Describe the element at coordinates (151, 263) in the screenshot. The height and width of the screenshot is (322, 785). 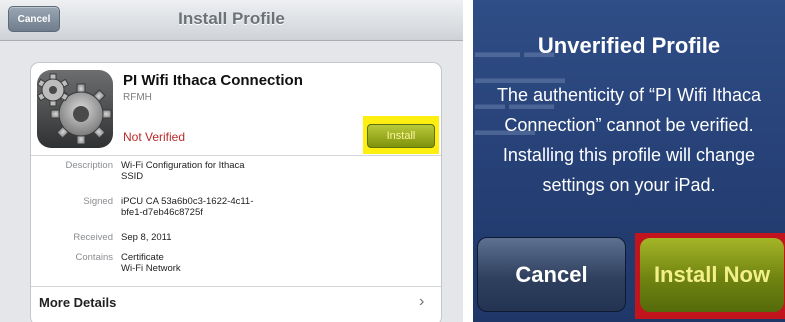
I see `detail-value: Certificate Wi-Fi Network` at that location.